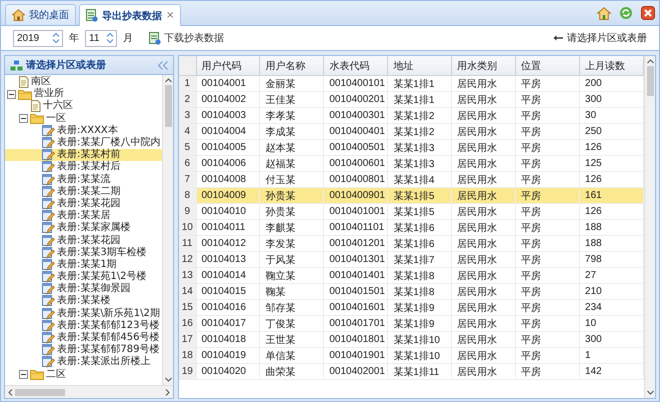 The image size is (660, 402). I want to click on column-header: 用水类别, so click(484, 66).